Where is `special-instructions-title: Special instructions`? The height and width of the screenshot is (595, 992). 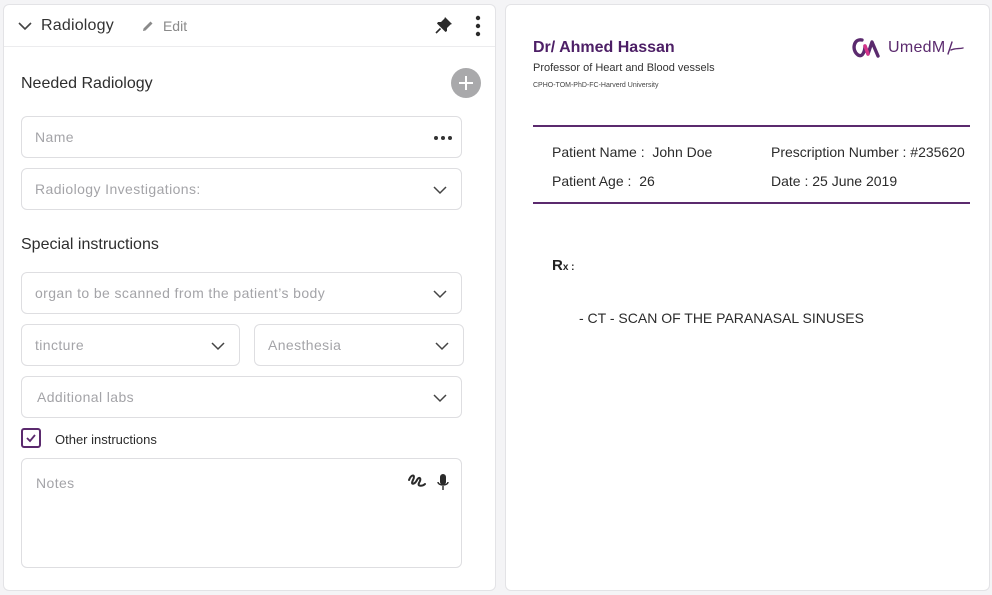
special-instructions-title: Special instructions is located at coordinates (90, 244).